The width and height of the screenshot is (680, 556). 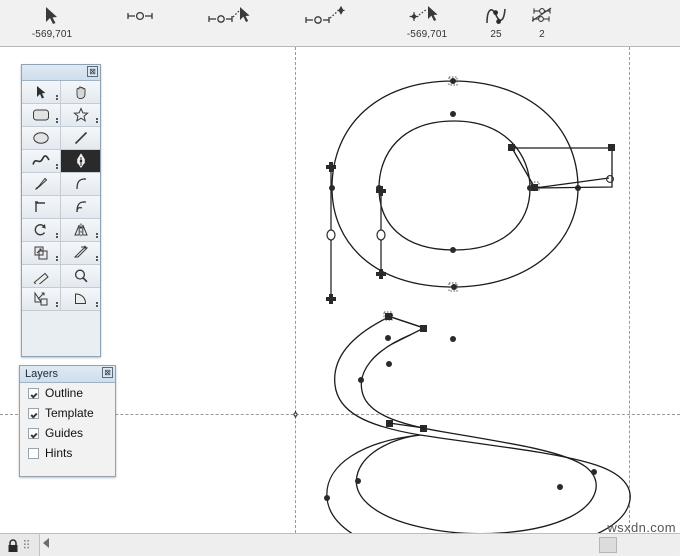 I want to click on arrow-icon, so click(x=41, y=92).